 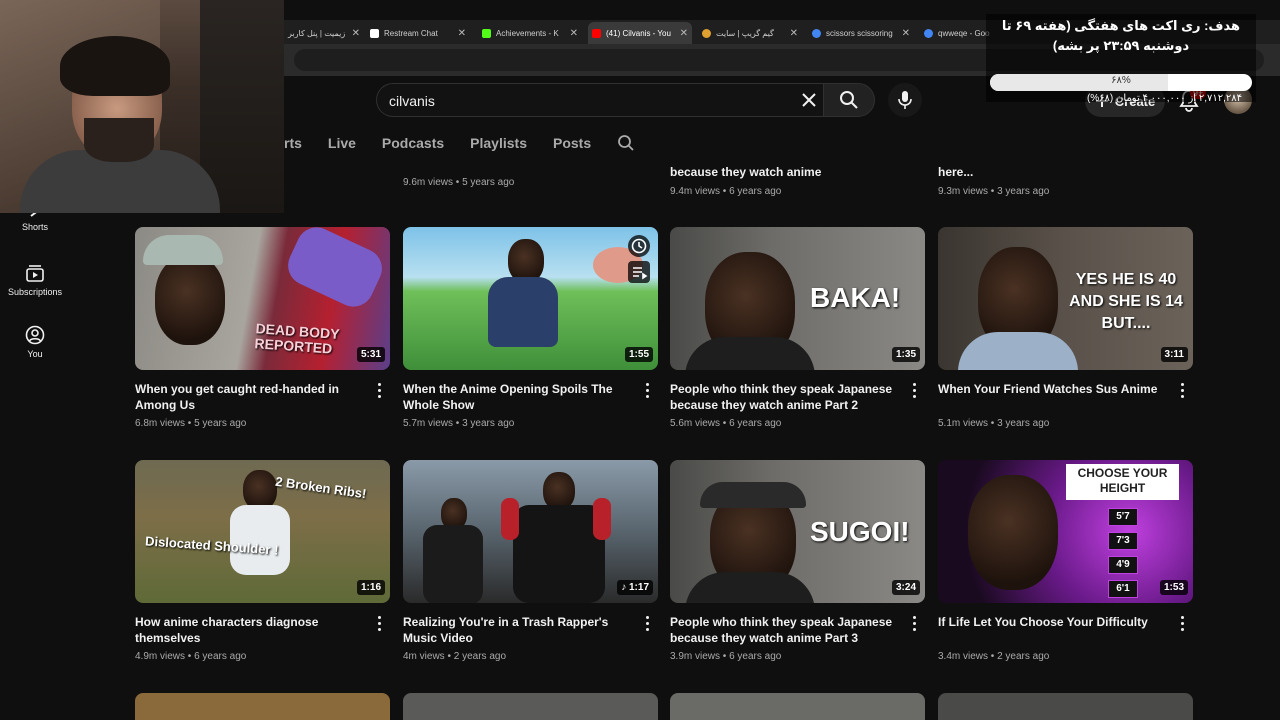 What do you see at coordinates (413, 143) in the screenshot?
I see `tab-podcasts: Podcasts` at bounding box center [413, 143].